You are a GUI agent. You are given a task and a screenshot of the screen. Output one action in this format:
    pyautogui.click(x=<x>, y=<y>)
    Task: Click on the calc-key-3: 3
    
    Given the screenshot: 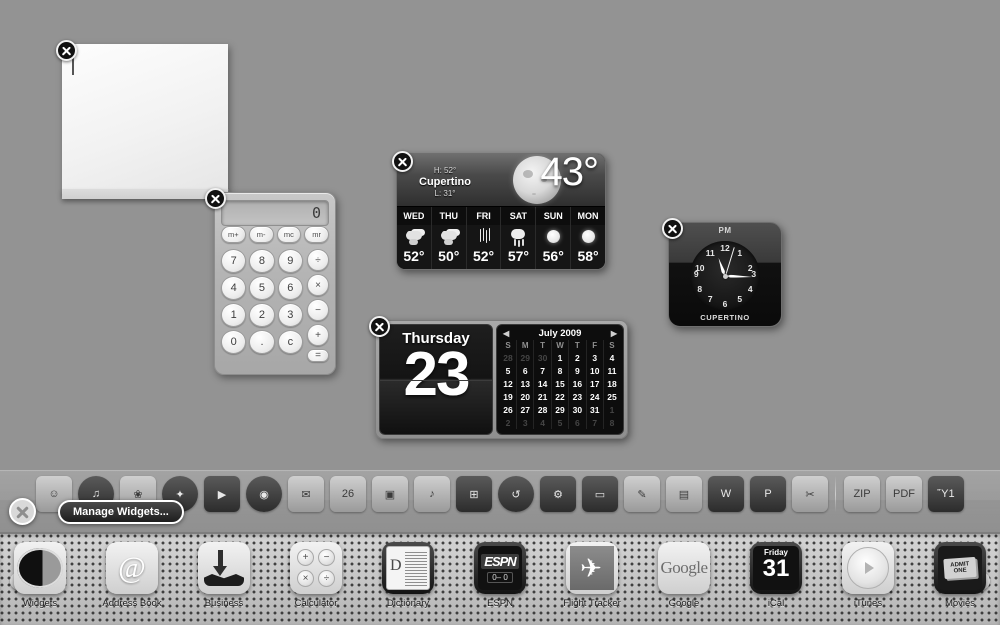 What is the action you would take?
    pyautogui.click(x=290, y=315)
    